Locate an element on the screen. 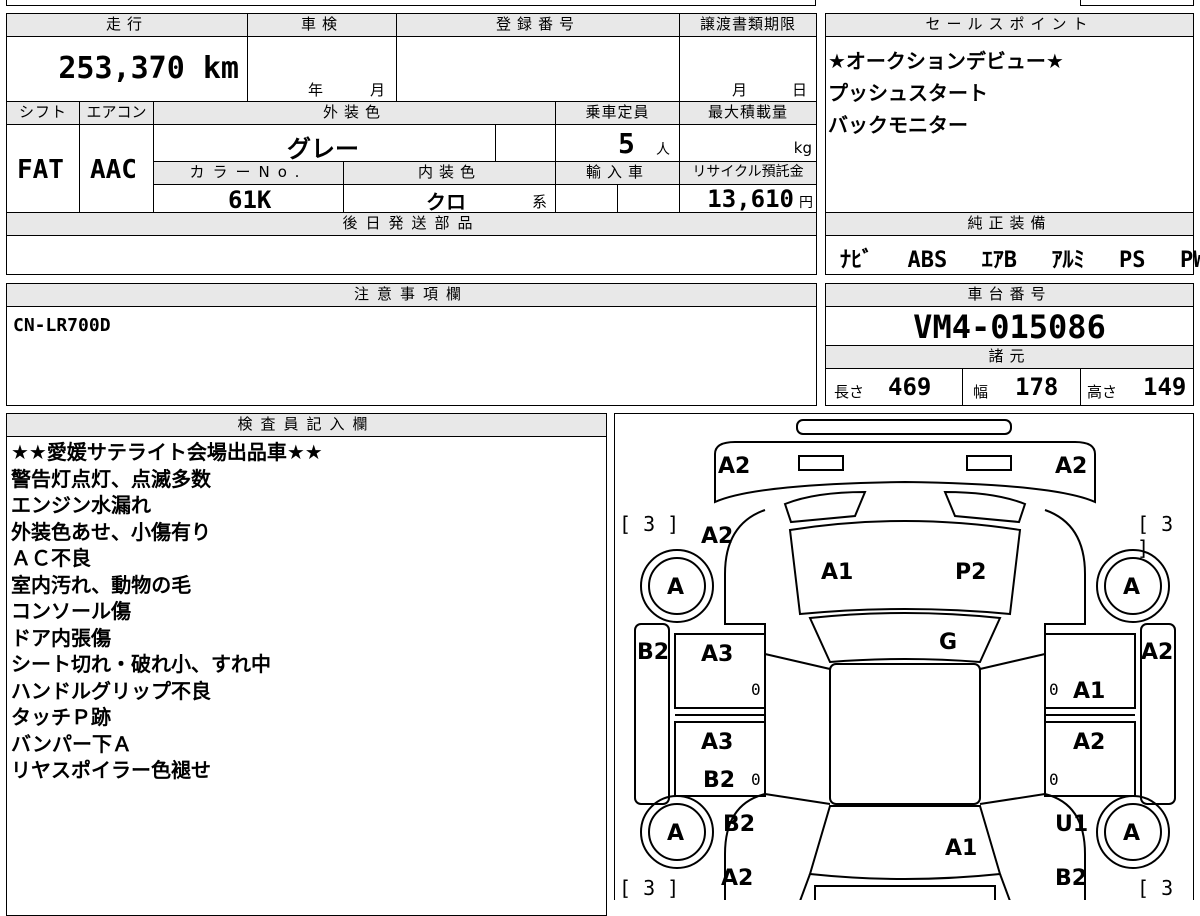 This screenshot has width=1200, height=916. specs-header: 諸元 is located at coordinates (1009, 356).